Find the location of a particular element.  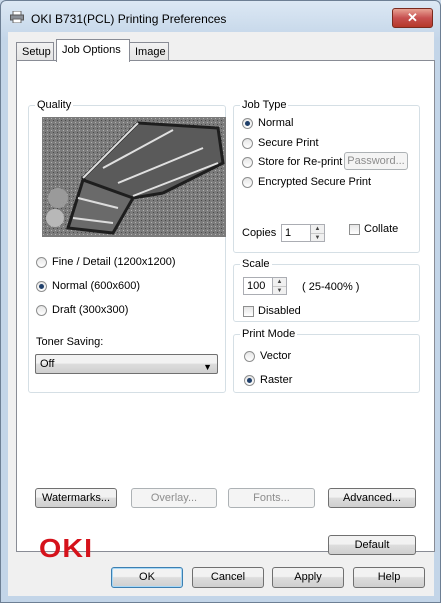

quality-fine-radio: Fine / Detail (1200x1200) is located at coordinates (106, 262).